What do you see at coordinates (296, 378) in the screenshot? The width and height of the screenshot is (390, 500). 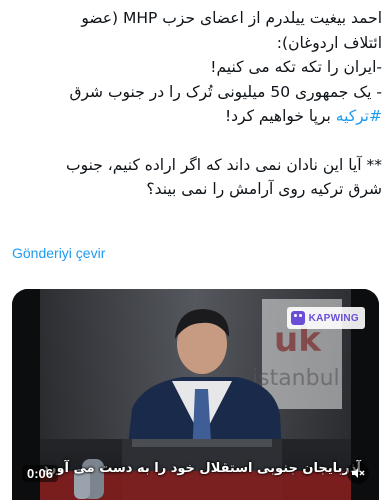 I see `svg-text: istanbul` at bounding box center [296, 378].